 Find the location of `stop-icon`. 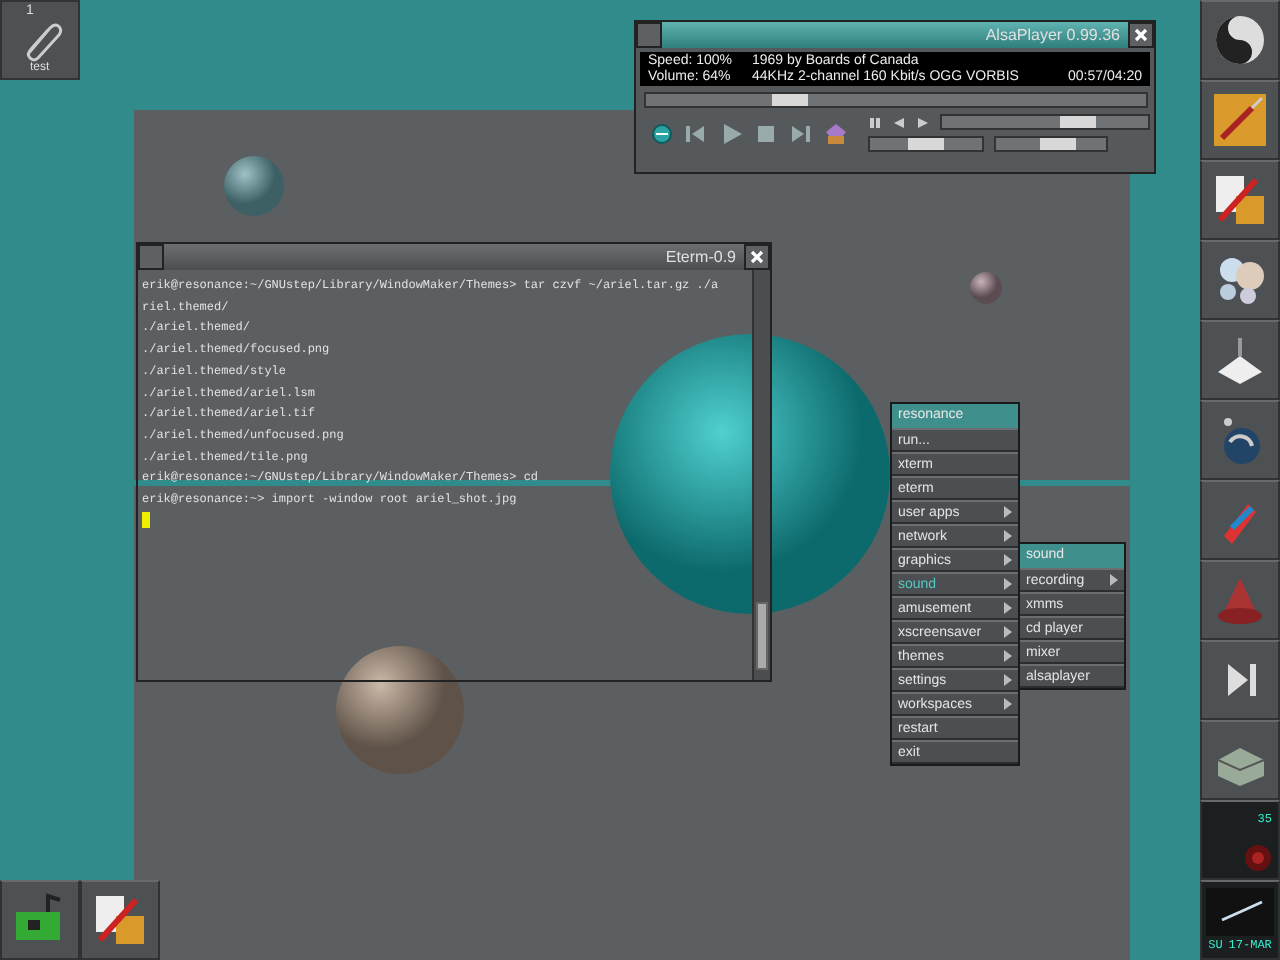

stop-icon is located at coordinates (766, 133).